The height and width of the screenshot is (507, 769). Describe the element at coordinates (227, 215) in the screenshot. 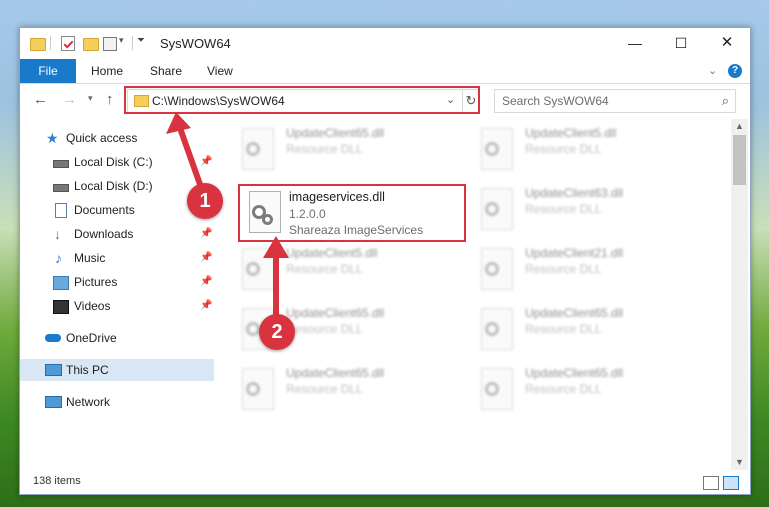

I see `instruction-arrows` at that location.